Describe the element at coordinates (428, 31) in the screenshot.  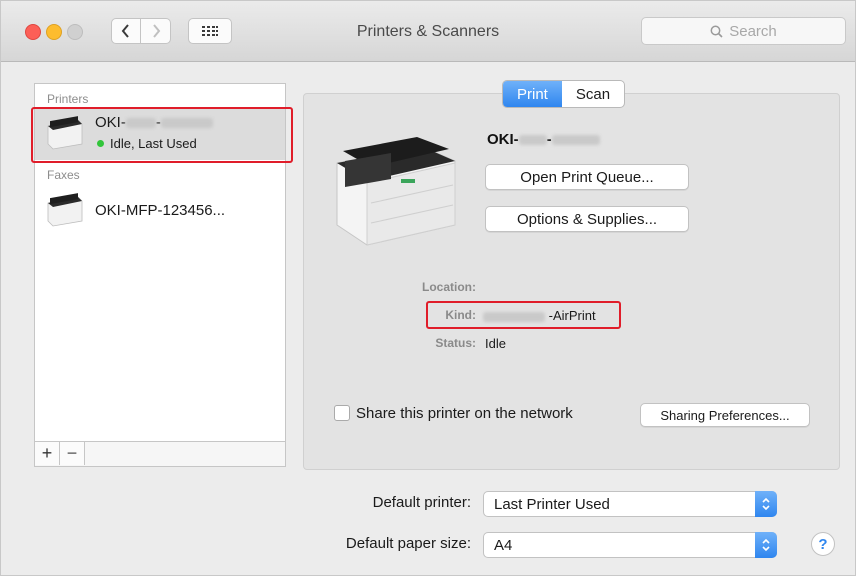
I see `title-bar: Printers & Scanners Search` at that location.